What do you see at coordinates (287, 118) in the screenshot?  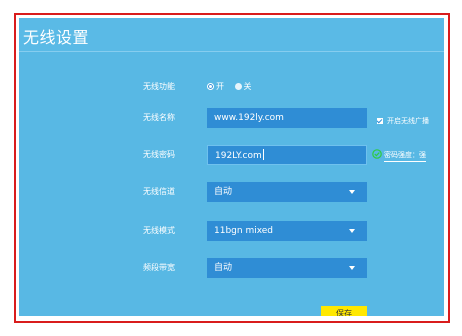 I see `ssid-input: www.192ly.com` at bounding box center [287, 118].